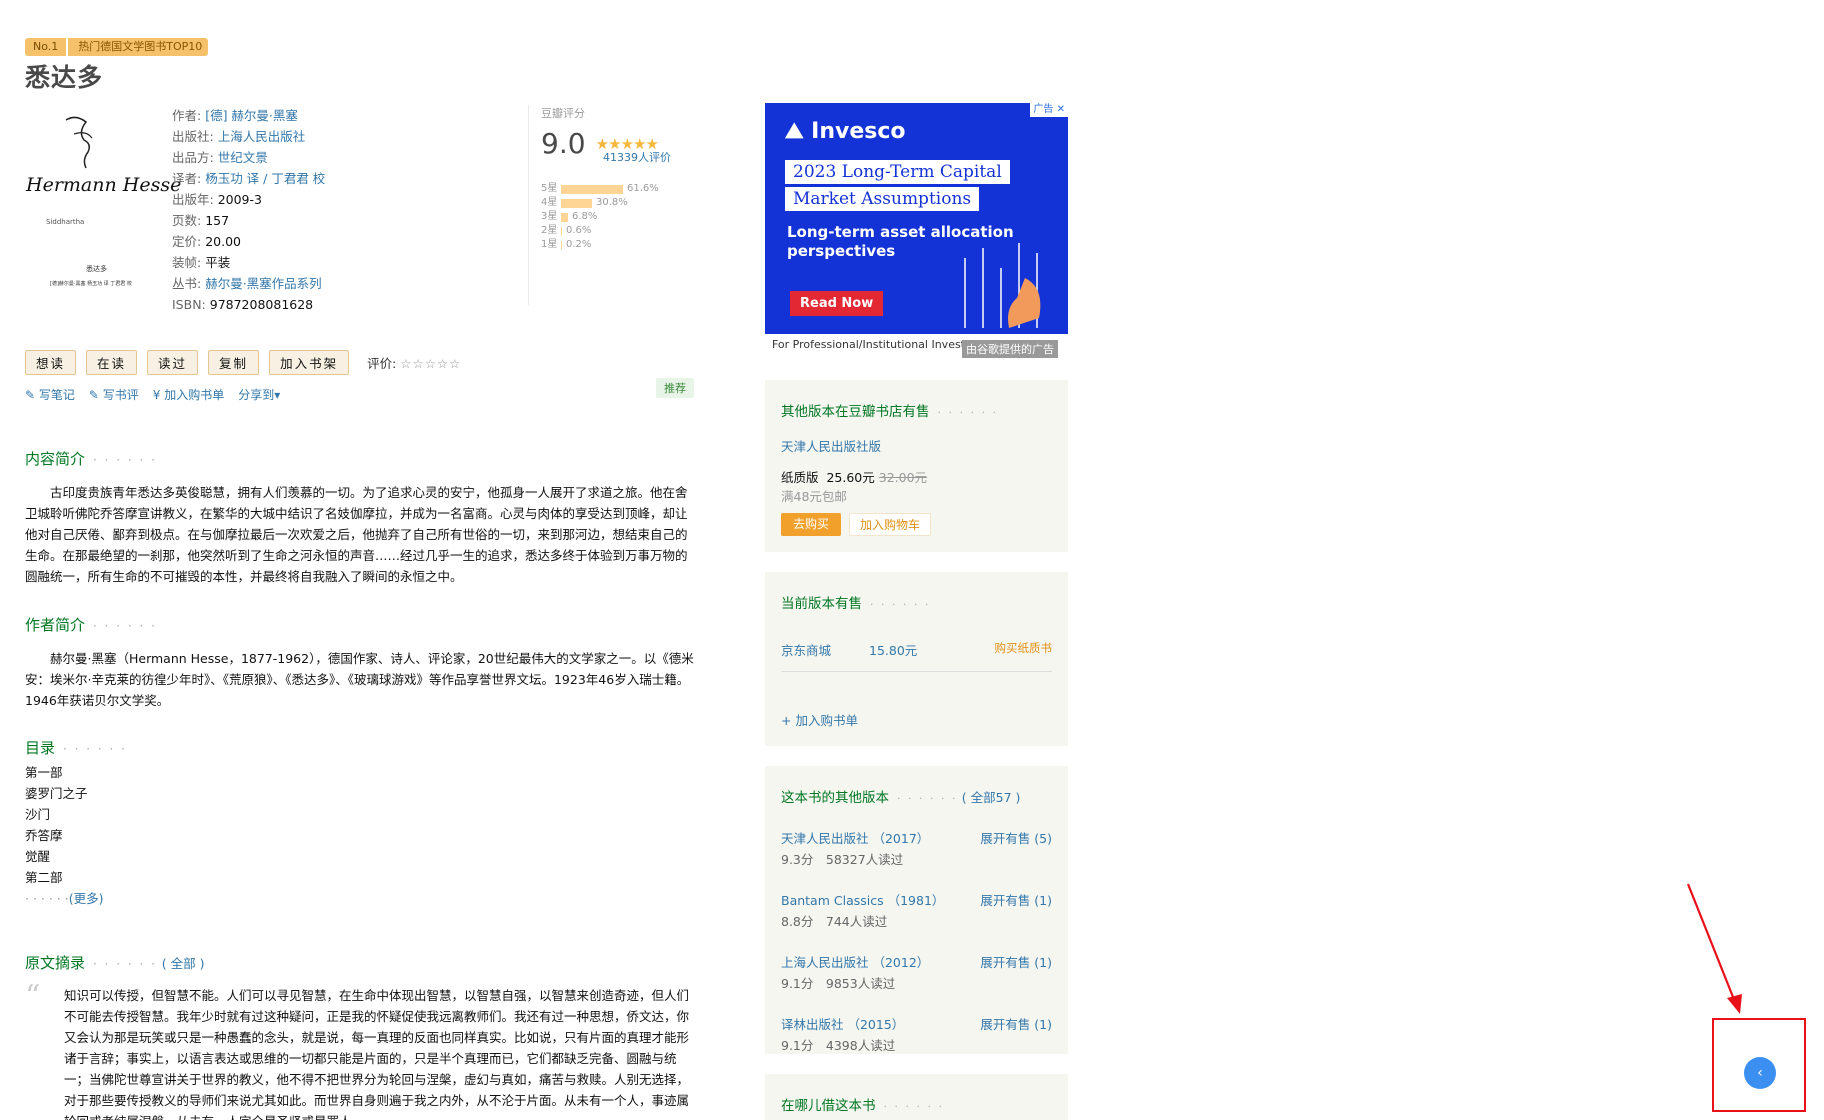 The image size is (1824, 1120). Describe the element at coordinates (265, 178) in the screenshot. I see `translator-link: 杨玉功 译 / 丁君君 校` at that location.